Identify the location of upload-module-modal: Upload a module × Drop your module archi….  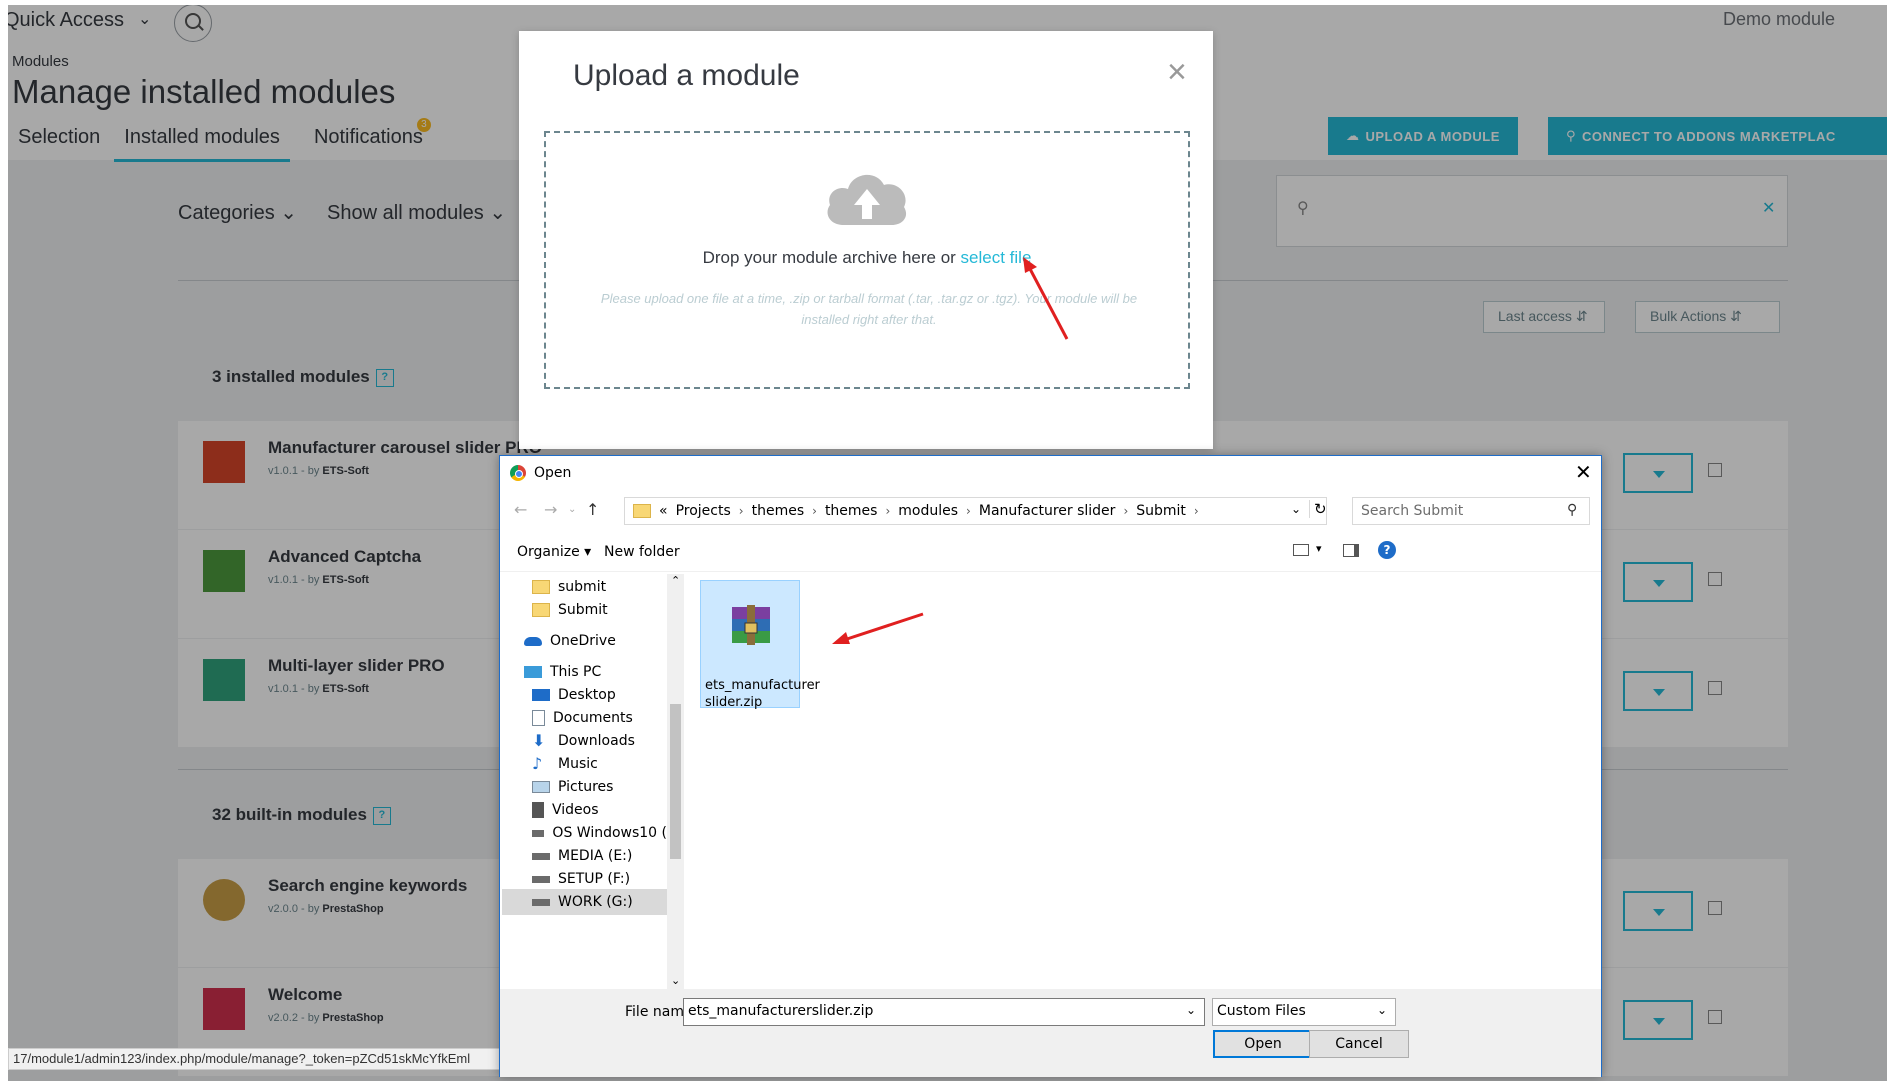
(866, 240).